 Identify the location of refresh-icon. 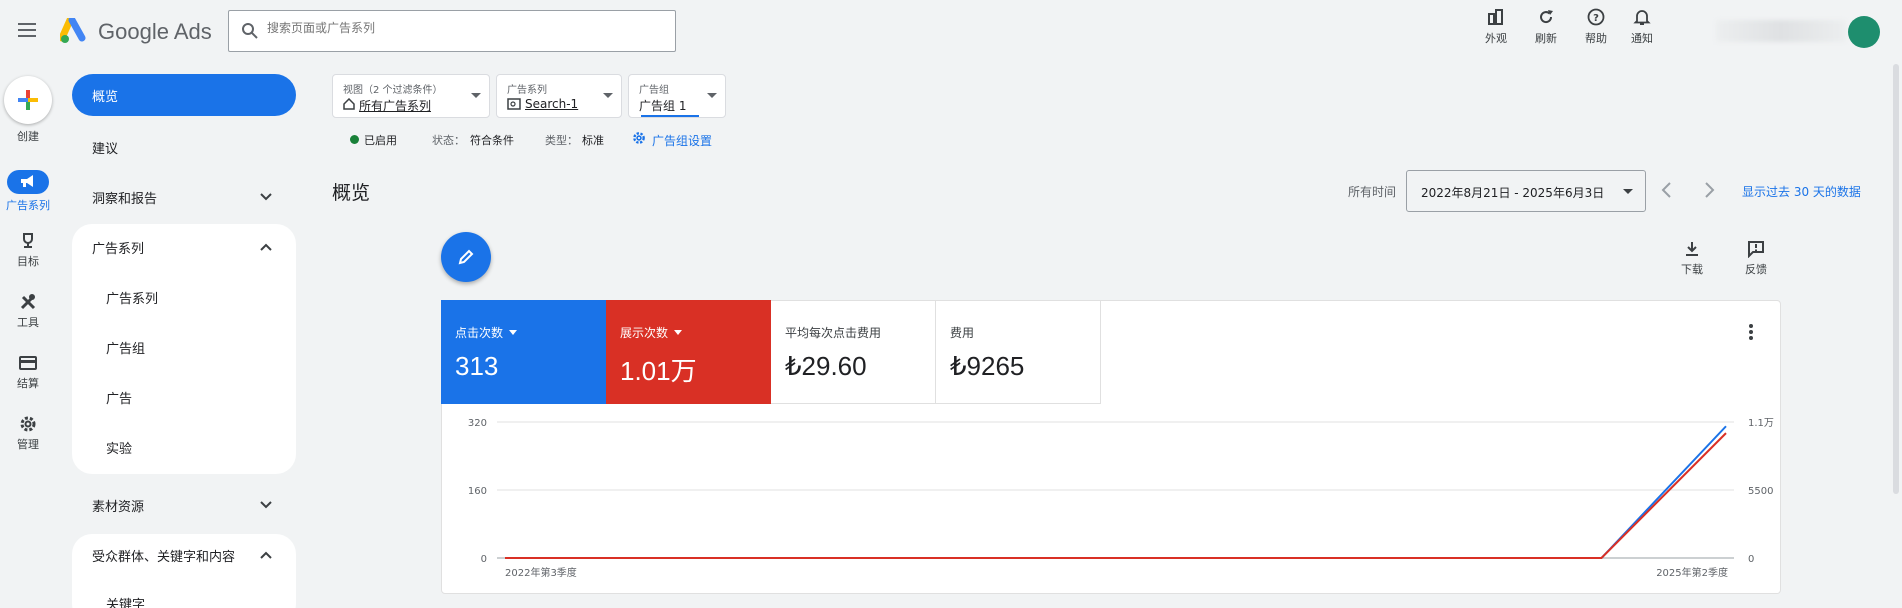
(1546, 17).